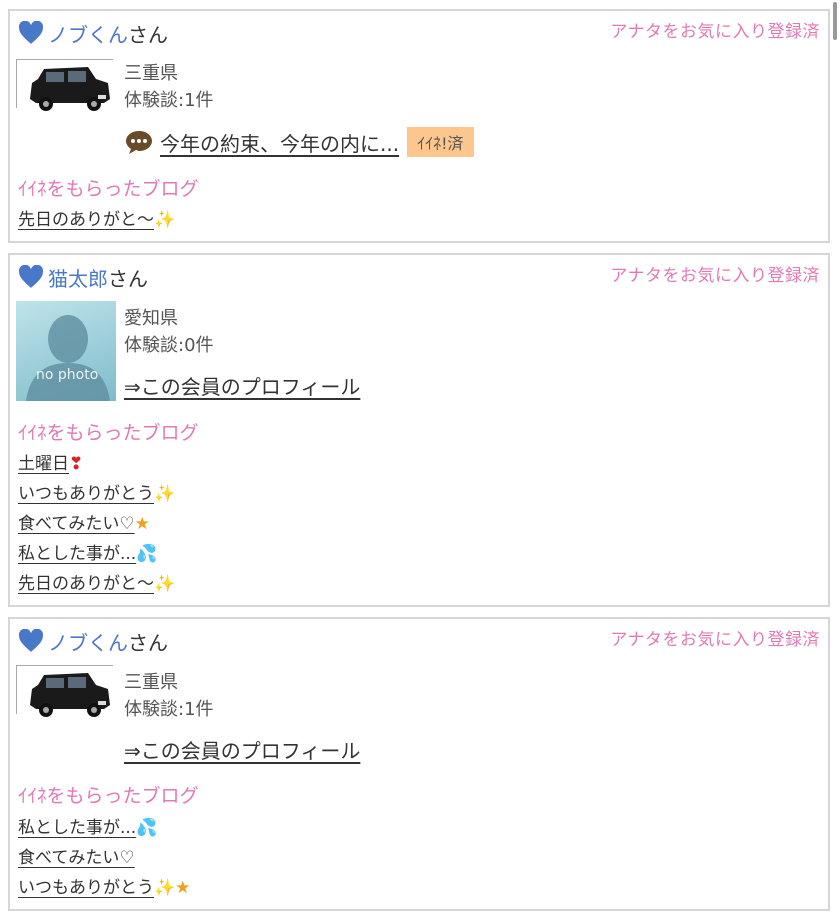 The image size is (840, 919). What do you see at coordinates (169, 332) in the screenshot?
I see `member-info: 愛知県 体験談:0件` at bounding box center [169, 332].